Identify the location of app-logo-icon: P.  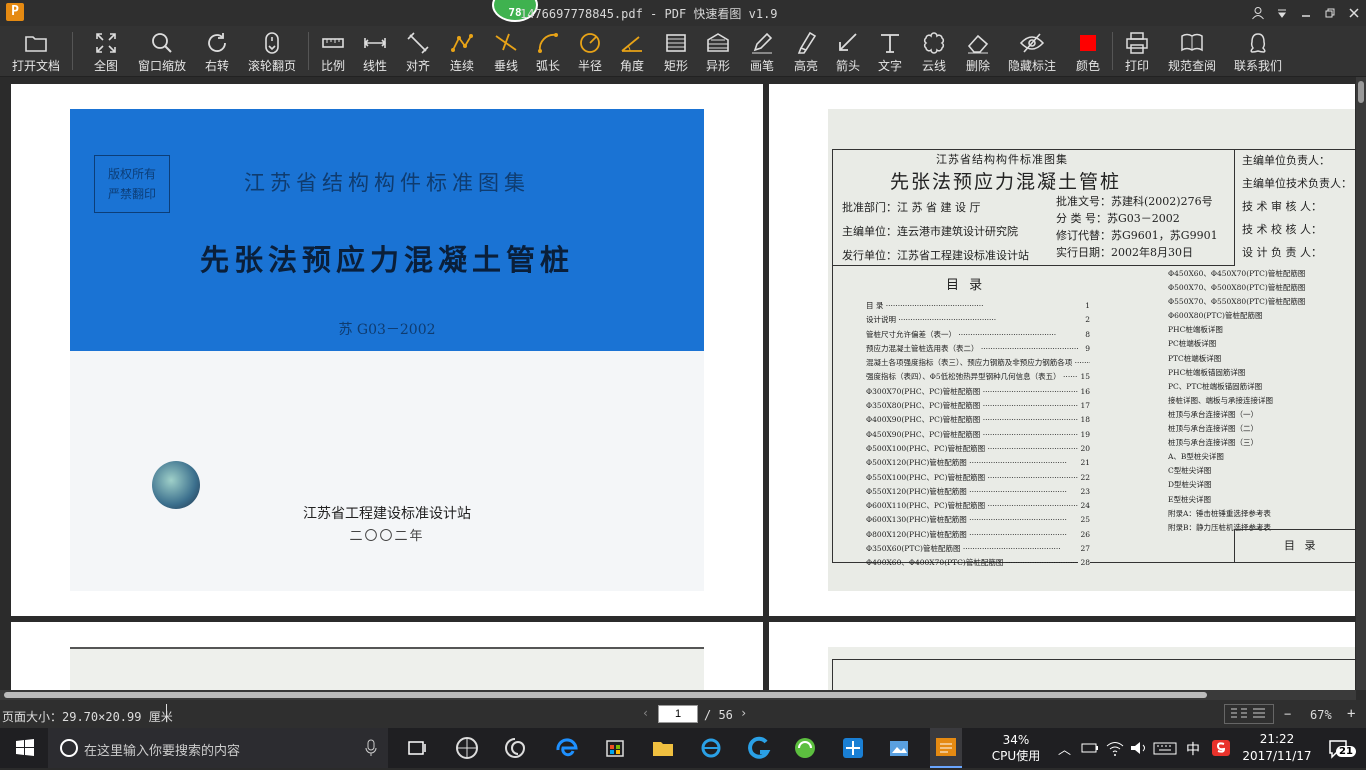
(15, 12).